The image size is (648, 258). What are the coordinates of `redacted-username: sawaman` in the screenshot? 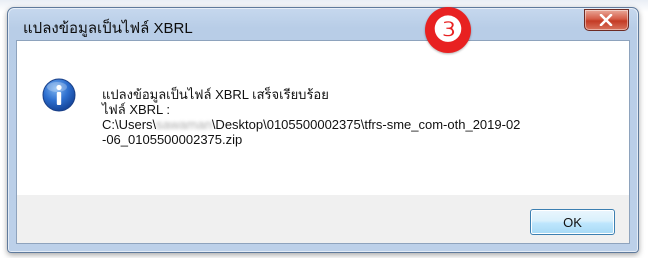 It's located at (184, 124).